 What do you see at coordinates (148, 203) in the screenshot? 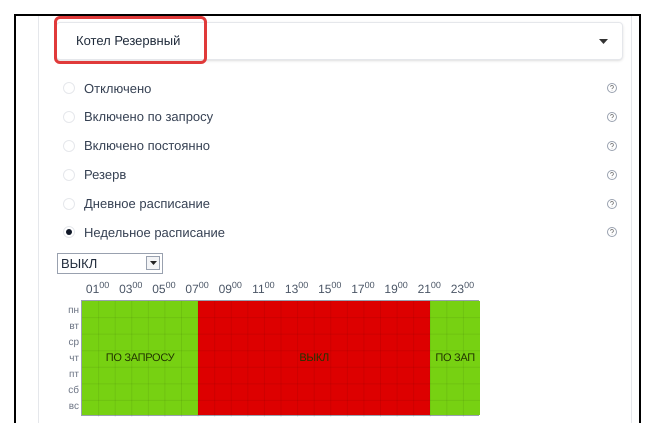
I see `mode-label: Дневное расписание` at bounding box center [148, 203].